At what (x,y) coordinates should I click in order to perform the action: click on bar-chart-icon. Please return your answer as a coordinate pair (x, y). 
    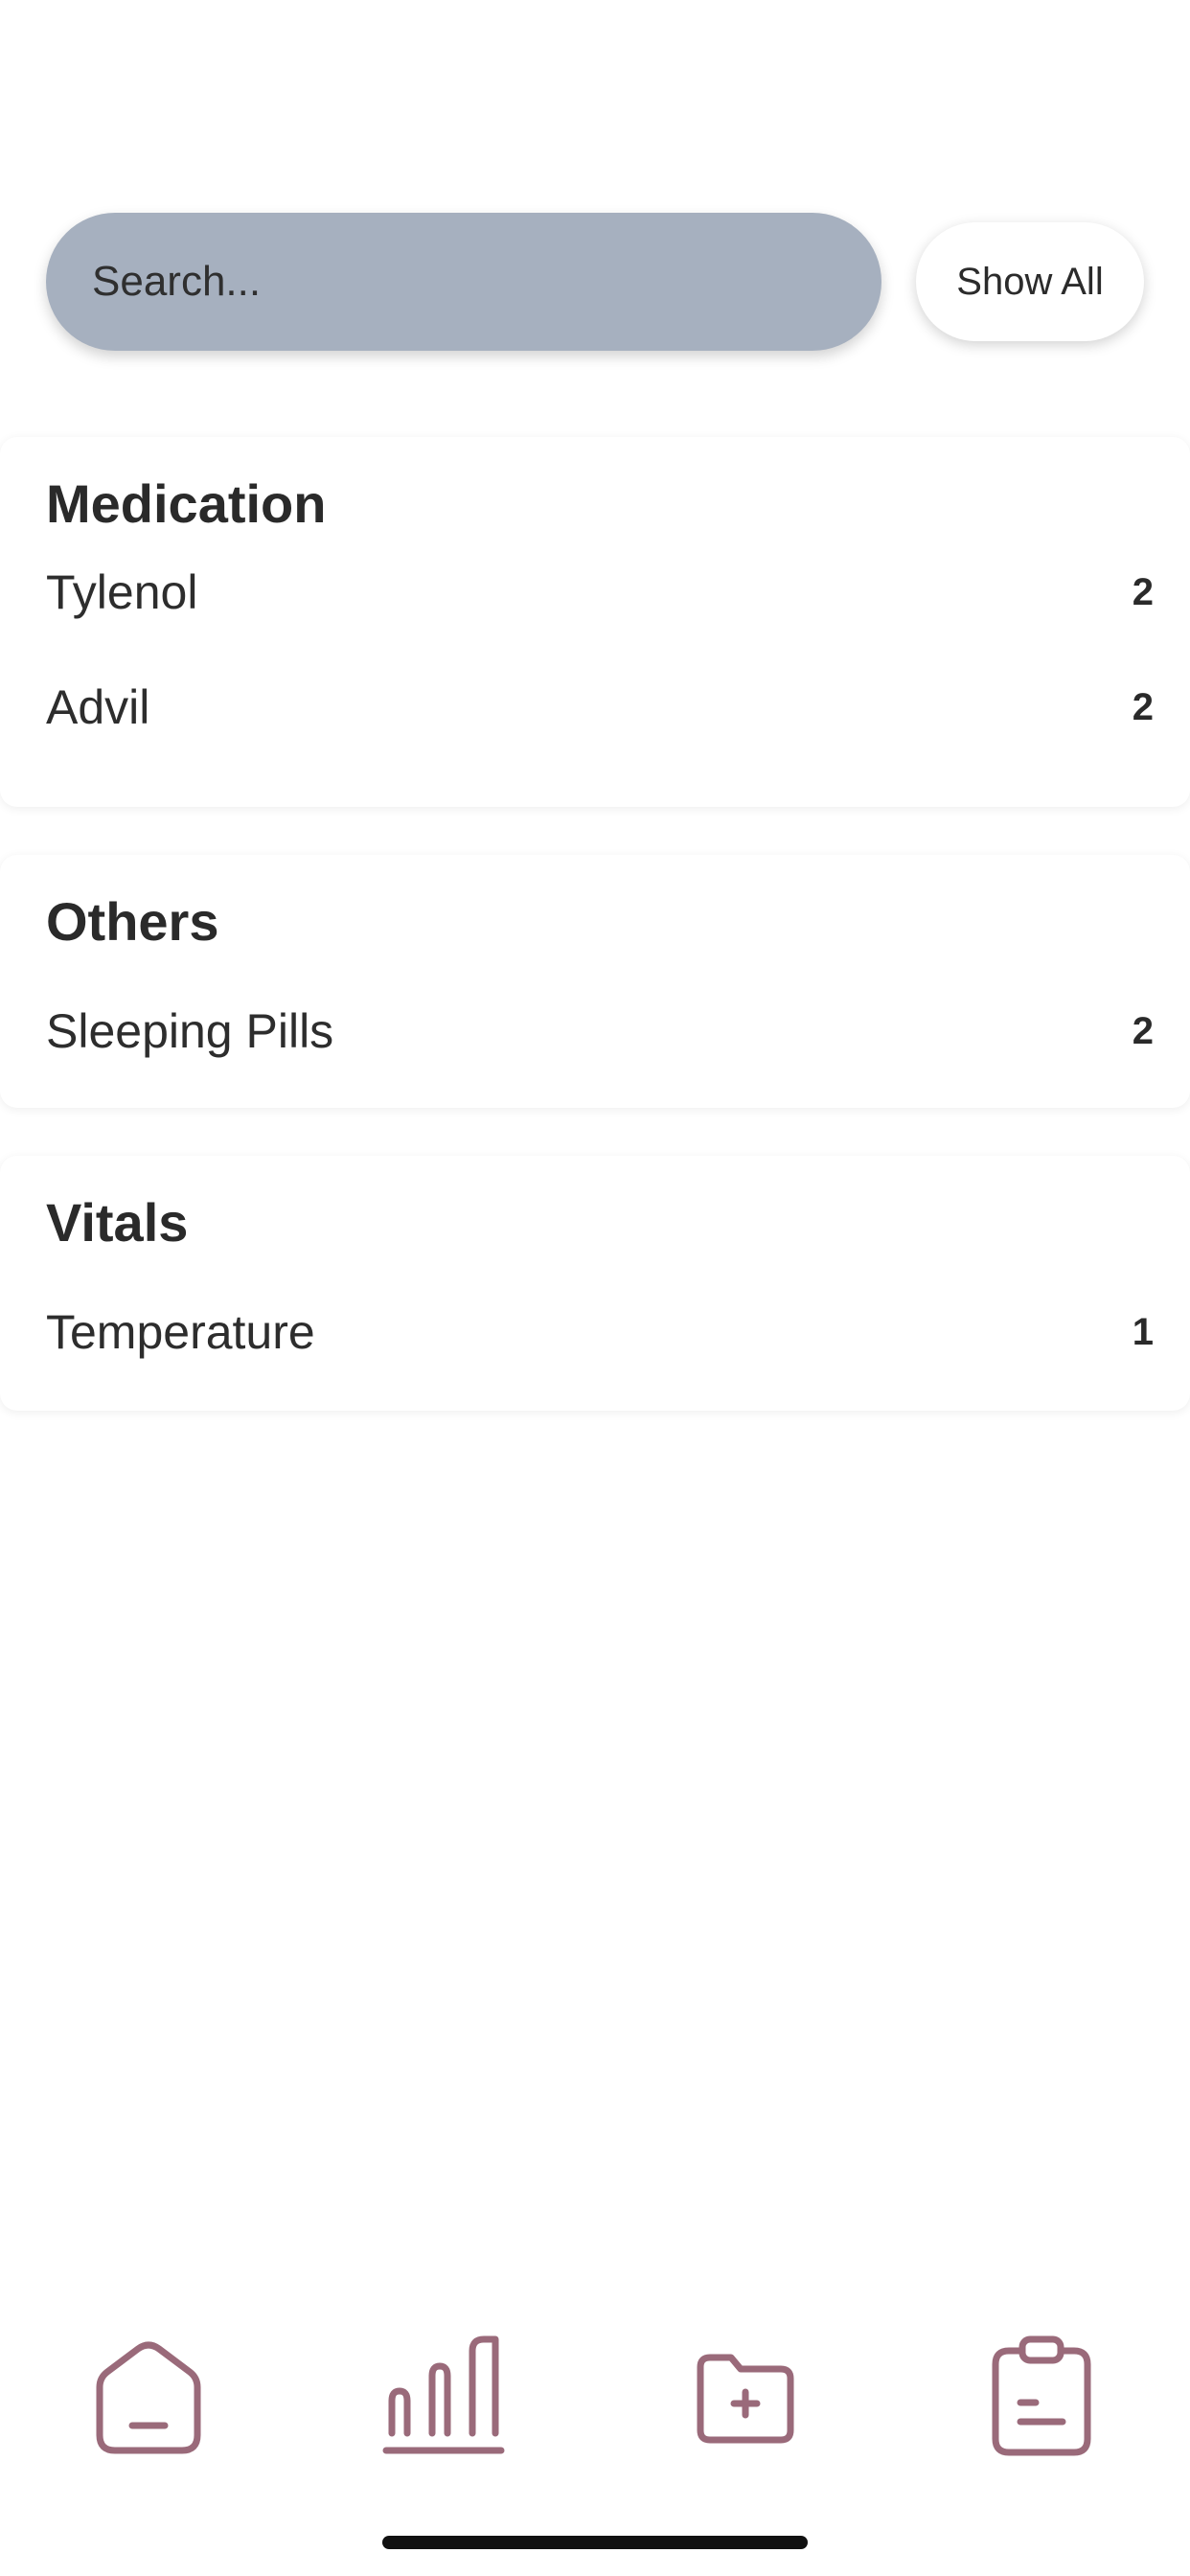
    Looking at the image, I should click on (444, 2394).